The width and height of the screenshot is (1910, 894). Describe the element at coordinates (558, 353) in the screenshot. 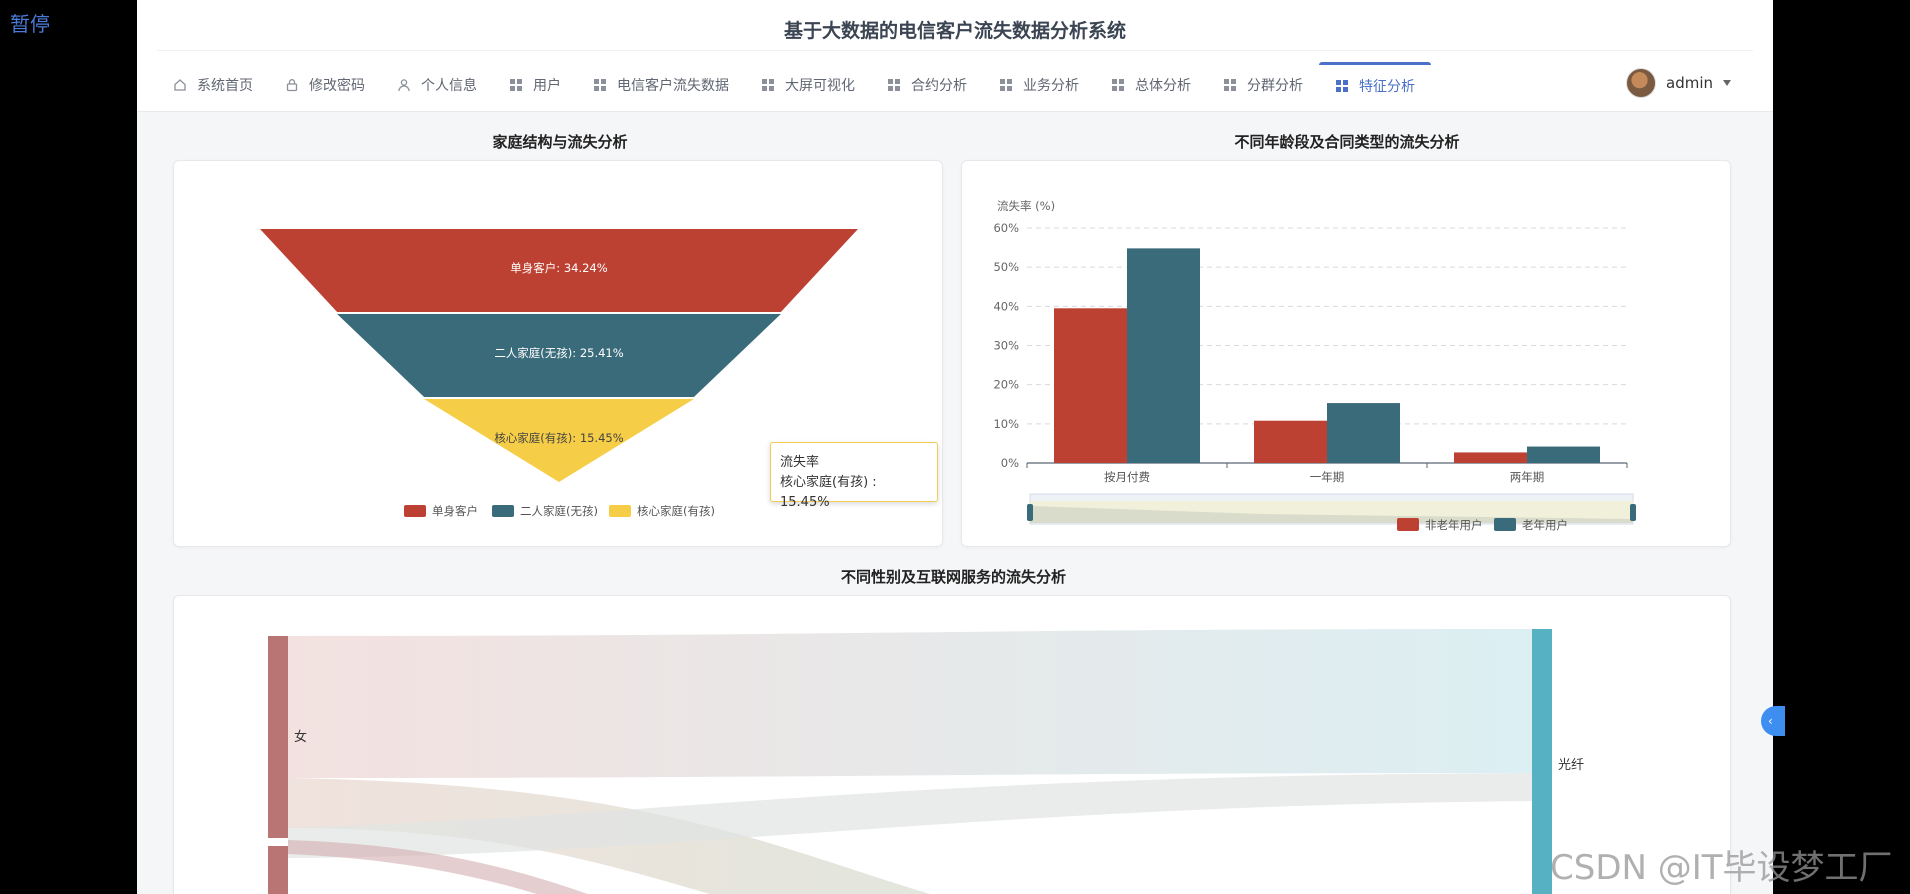

I see `funnel-label-1: 二人家庭(无孩): 25.41%` at that location.